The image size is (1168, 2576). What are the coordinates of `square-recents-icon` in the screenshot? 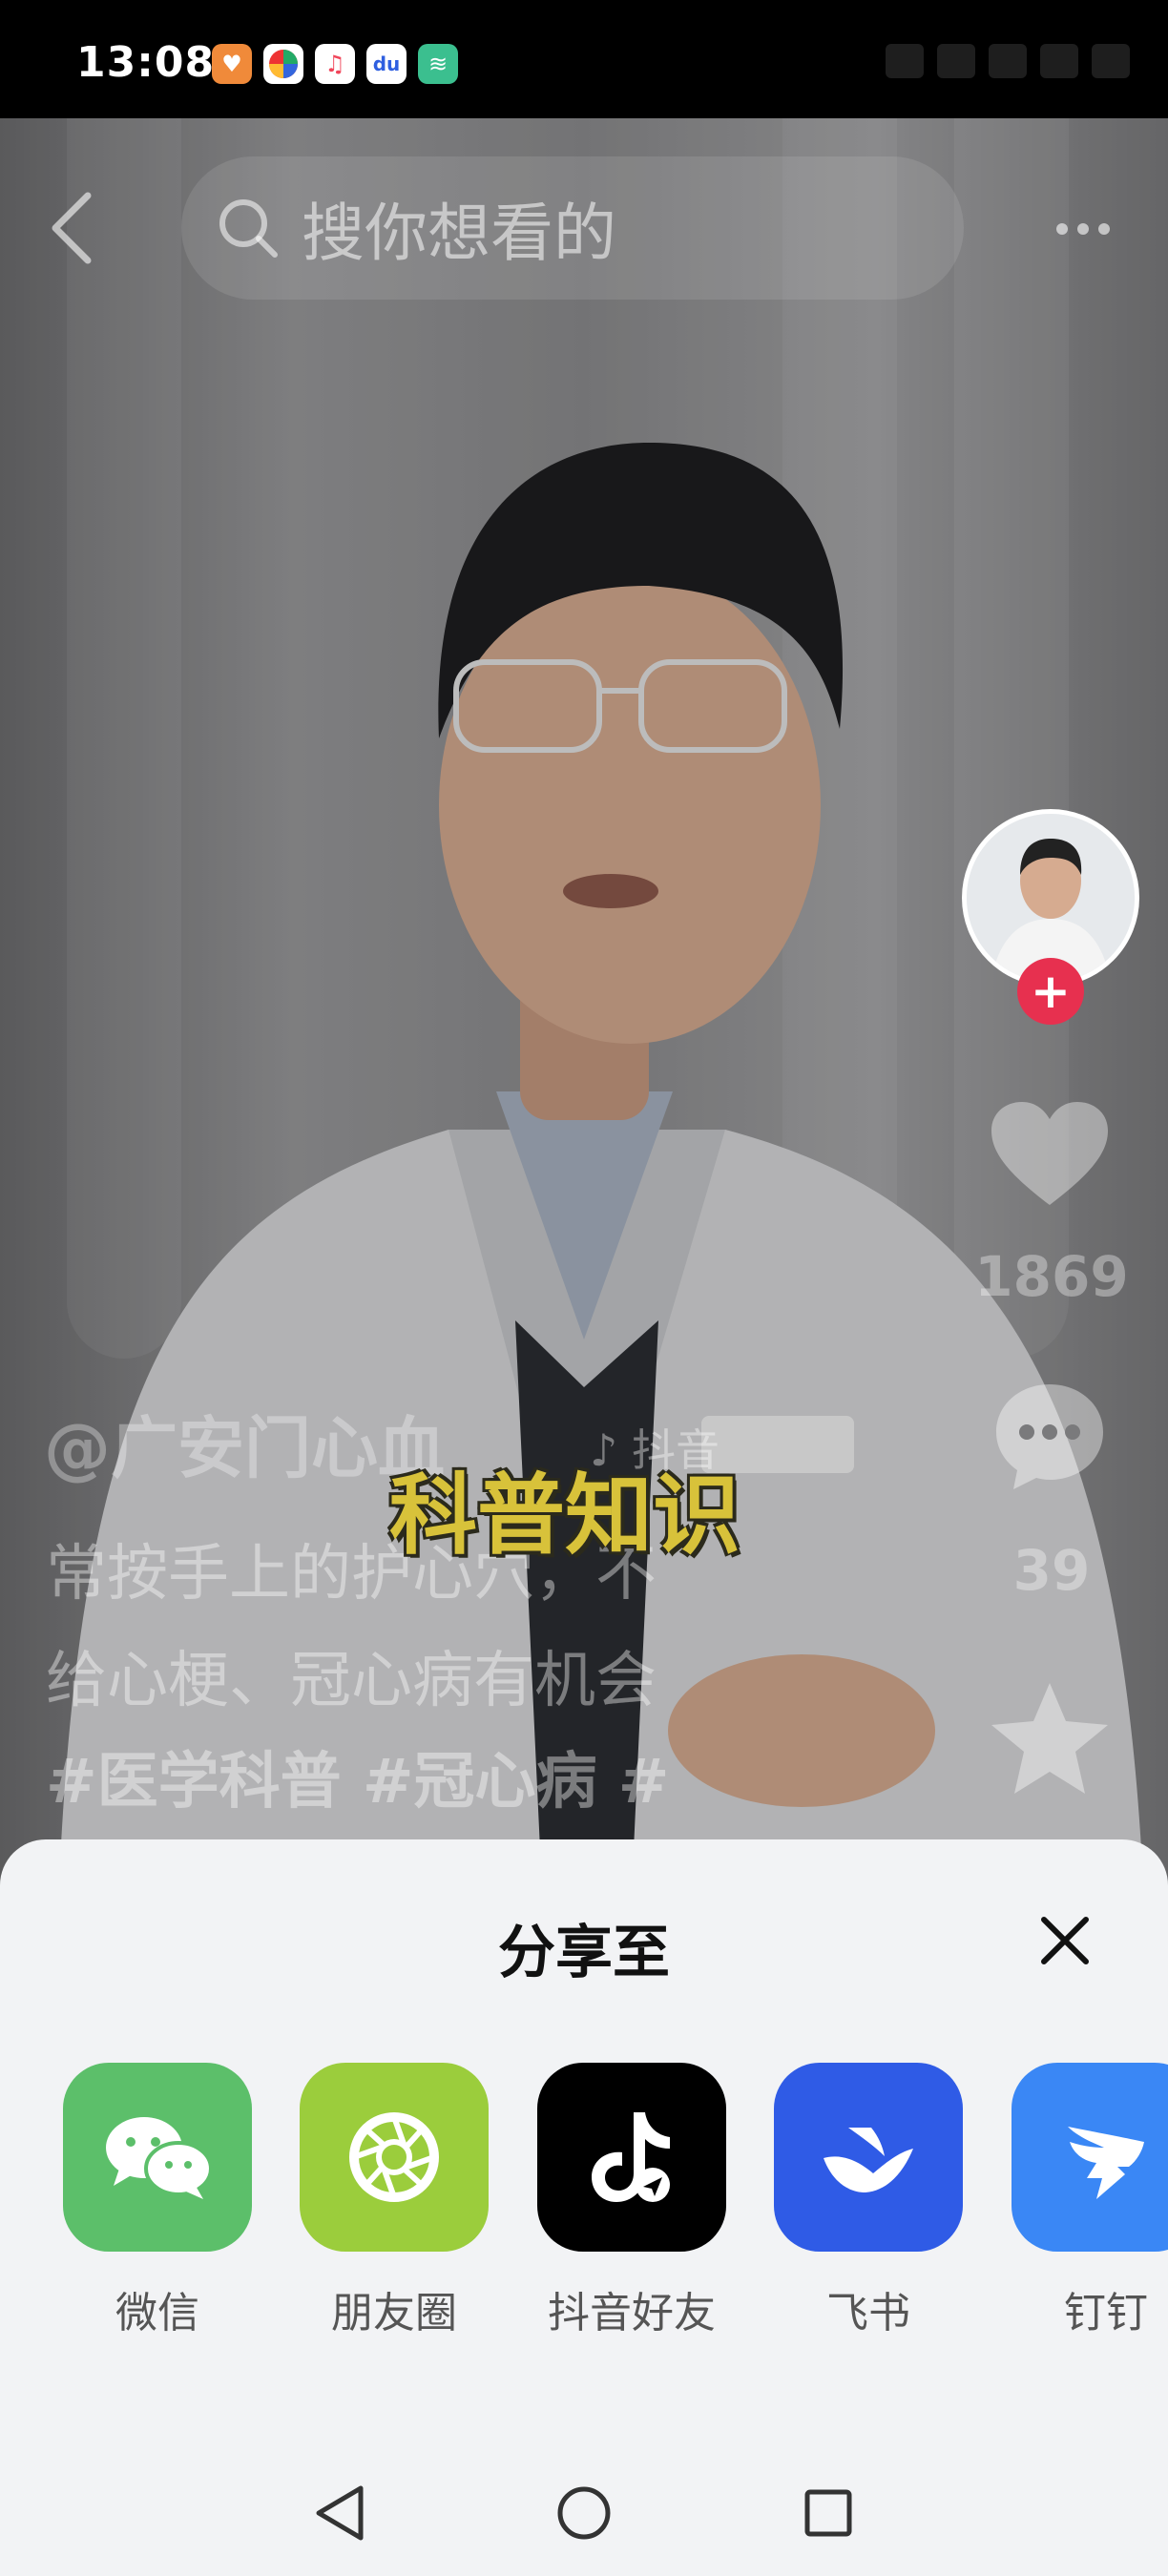 It's located at (828, 2513).